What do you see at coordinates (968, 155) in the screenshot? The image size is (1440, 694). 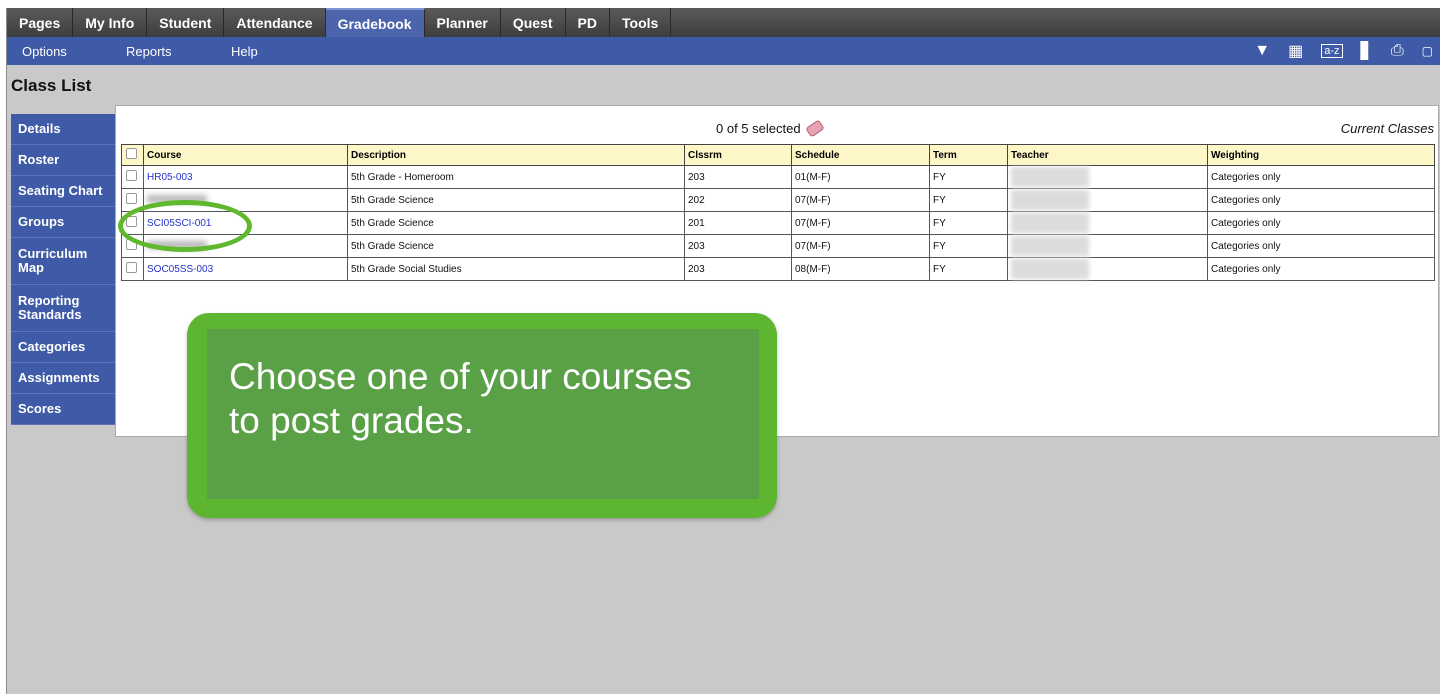 I see `col-term: Term` at bounding box center [968, 155].